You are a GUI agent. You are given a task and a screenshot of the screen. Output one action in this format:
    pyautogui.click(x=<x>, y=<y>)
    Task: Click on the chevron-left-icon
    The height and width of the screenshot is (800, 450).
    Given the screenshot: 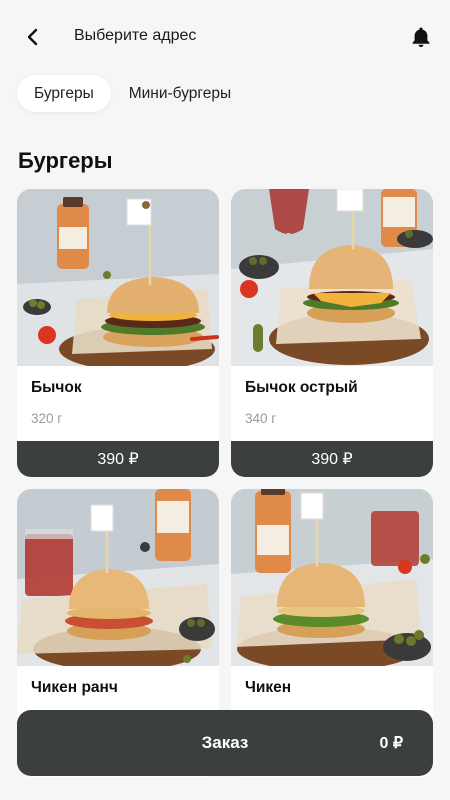 What is the action you would take?
    pyautogui.click(x=32, y=37)
    